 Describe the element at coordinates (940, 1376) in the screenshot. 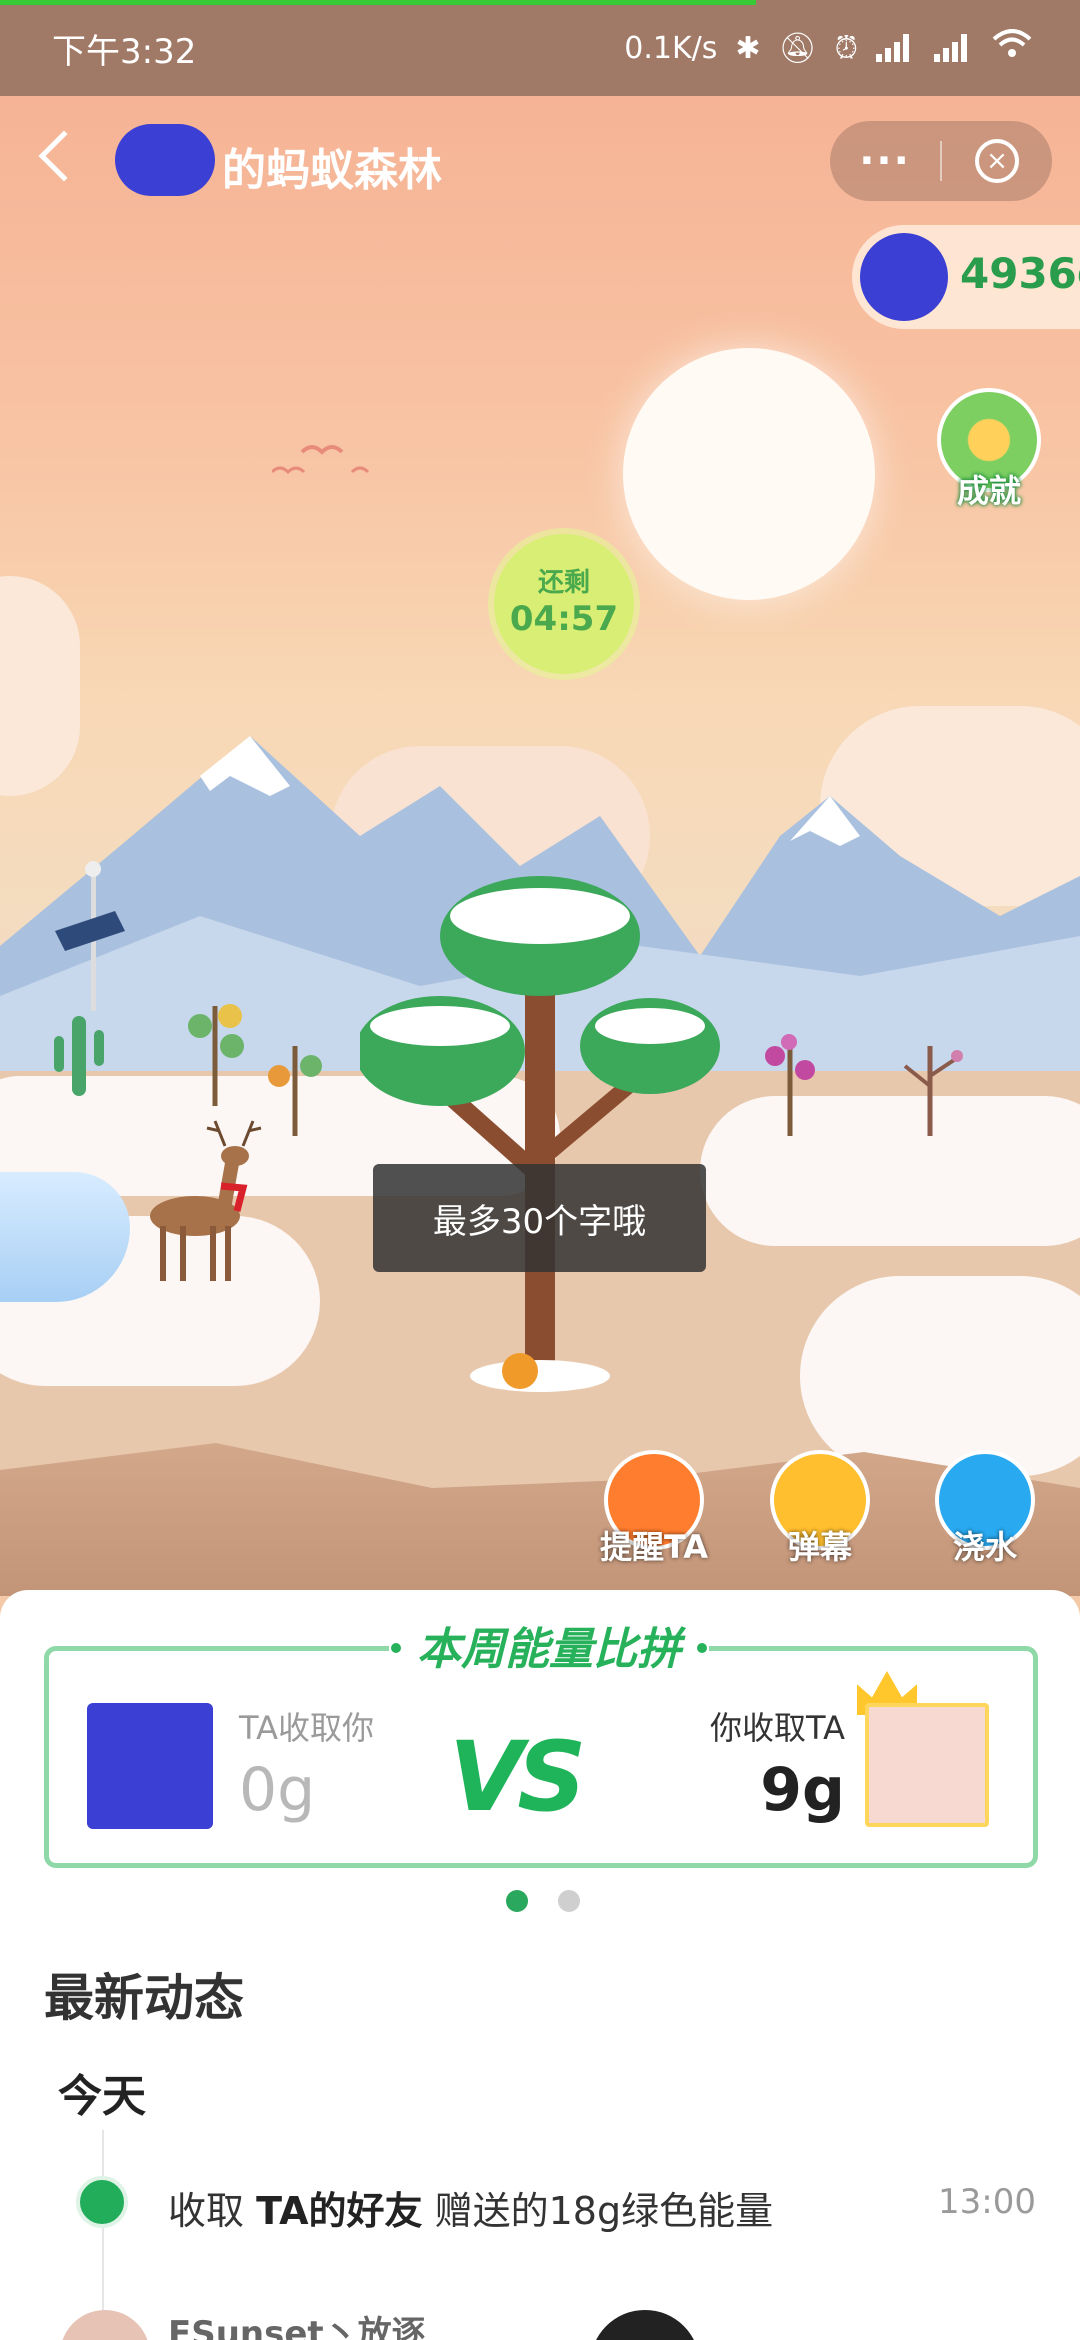

I see `snow-patch` at that location.